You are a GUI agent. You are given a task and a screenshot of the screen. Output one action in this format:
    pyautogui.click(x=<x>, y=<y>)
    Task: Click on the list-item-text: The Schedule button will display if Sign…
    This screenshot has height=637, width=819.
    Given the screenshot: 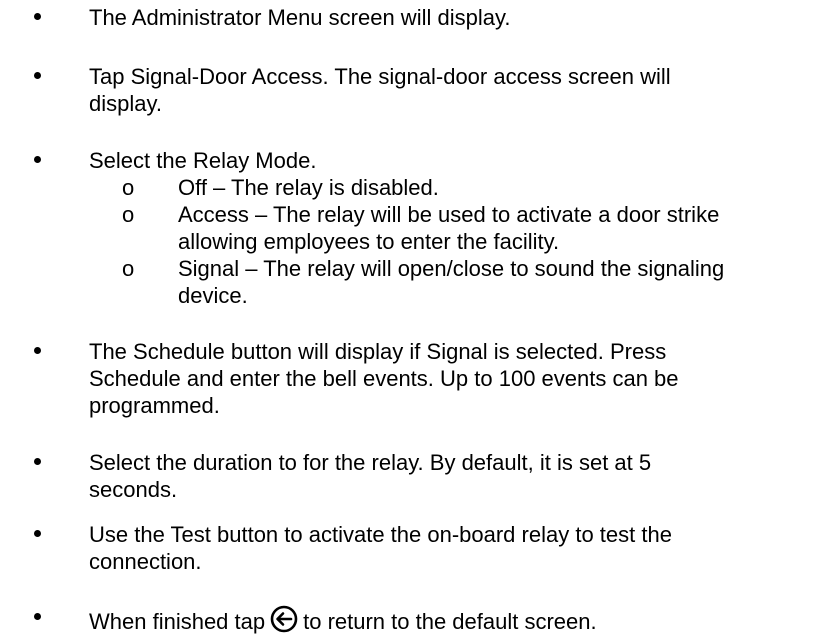 What is the action you would take?
    pyautogui.click(x=384, y=378)
    